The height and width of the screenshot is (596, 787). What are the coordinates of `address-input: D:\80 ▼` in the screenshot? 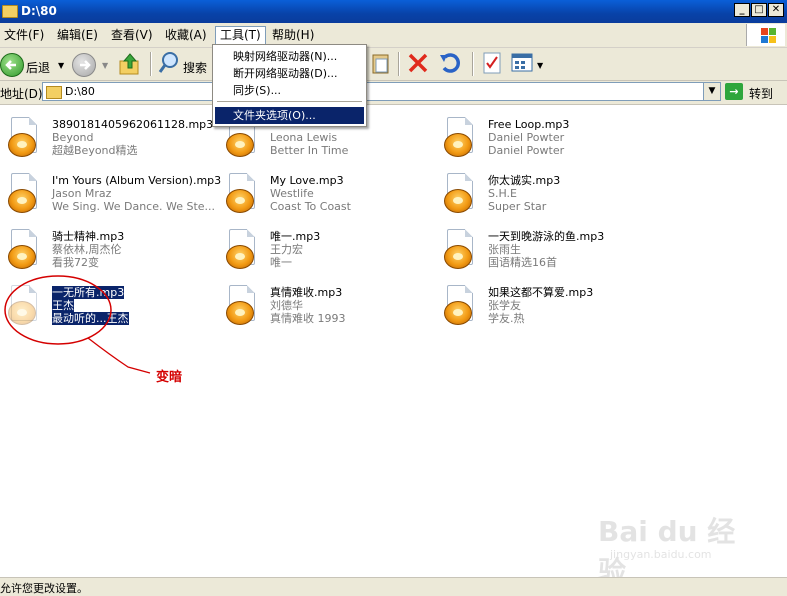 It's located at (381, 91).